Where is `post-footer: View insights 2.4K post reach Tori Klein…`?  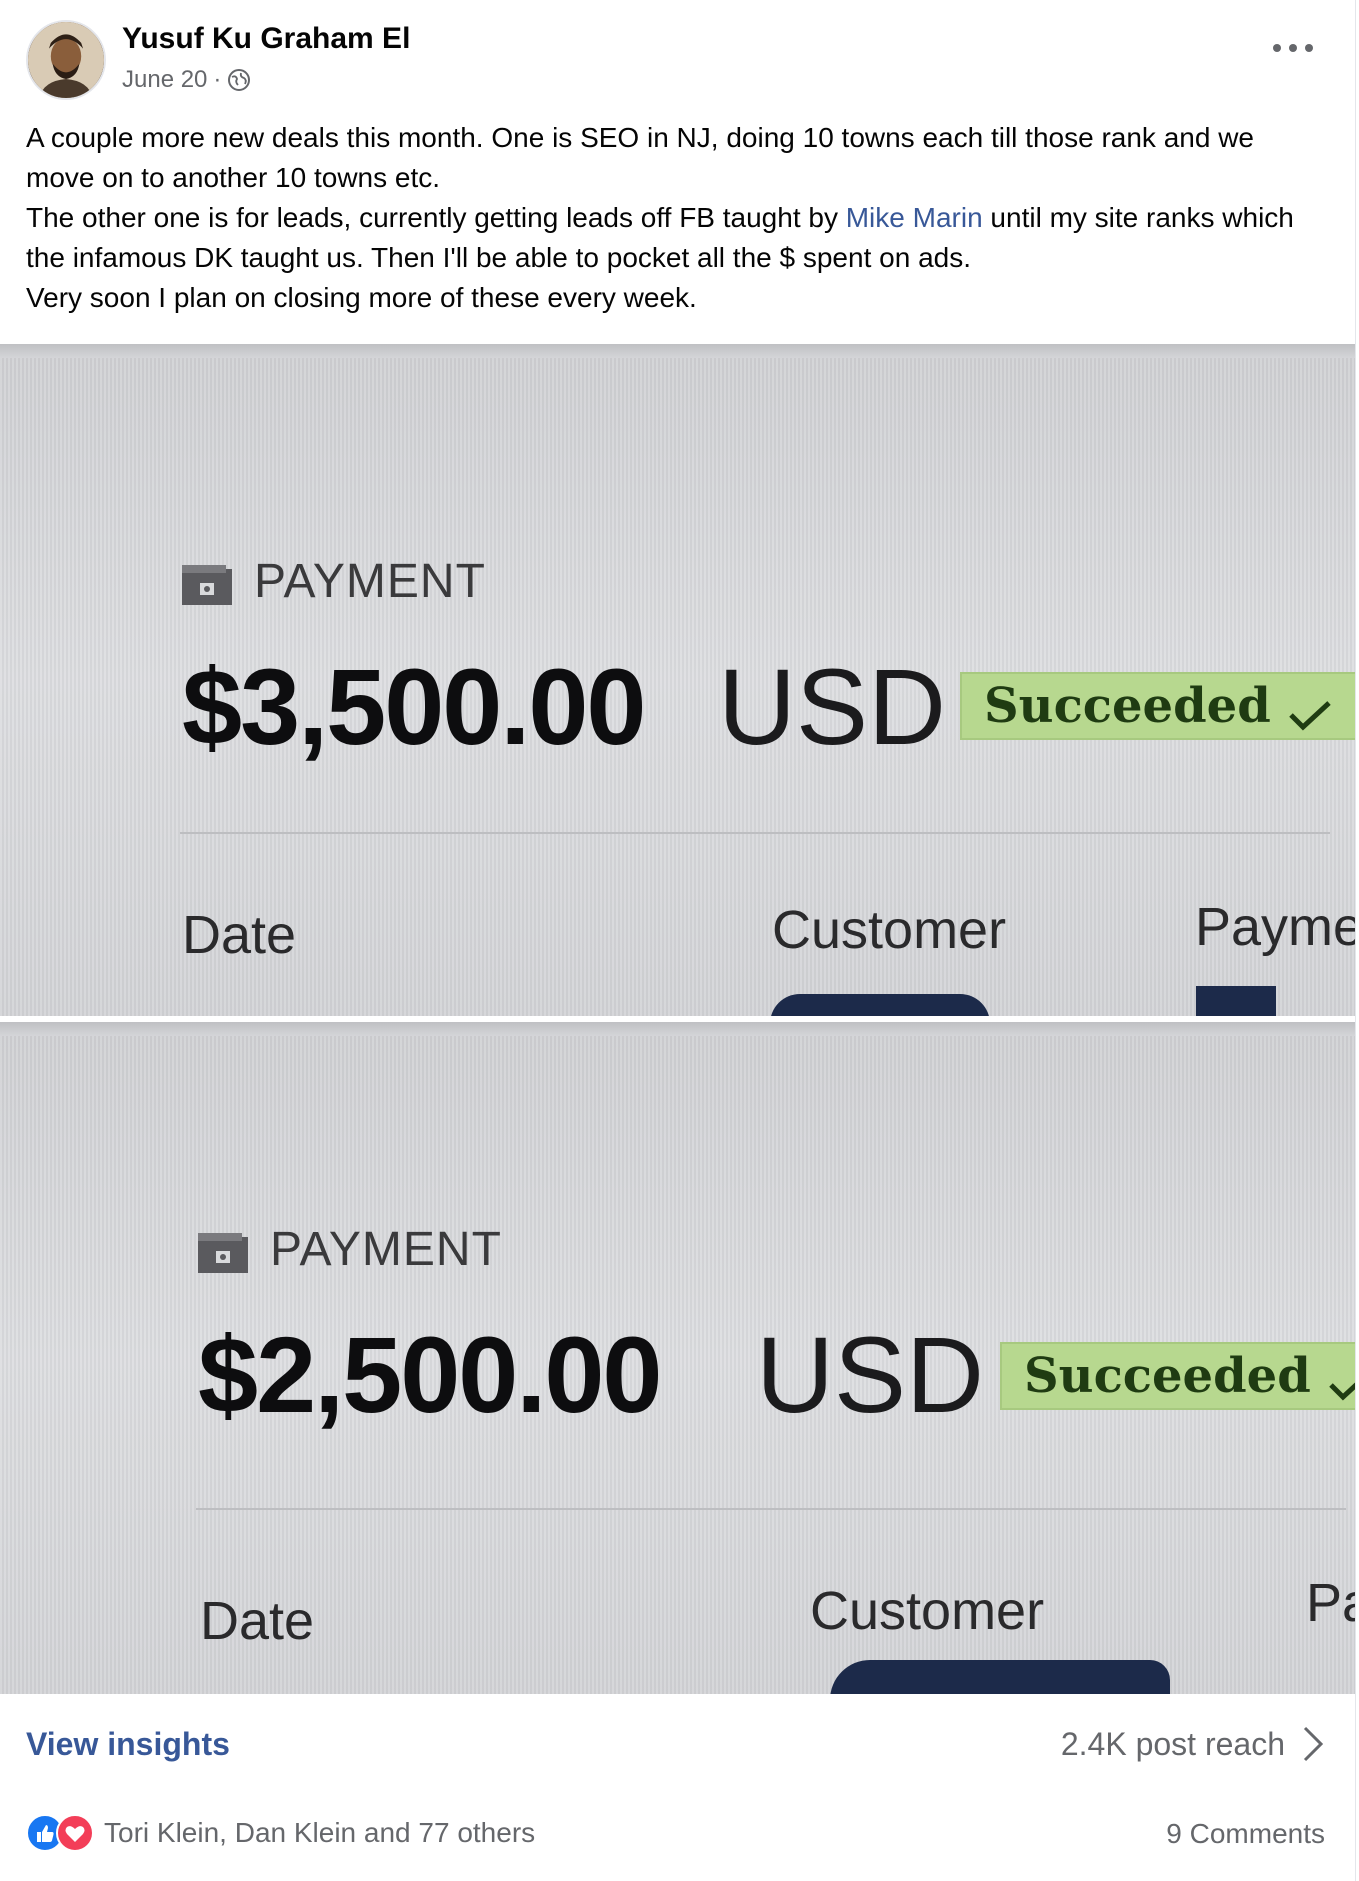 post-footer: View insights 2.4K post reach Tori Klein… is located at coordinates (677, 1788).